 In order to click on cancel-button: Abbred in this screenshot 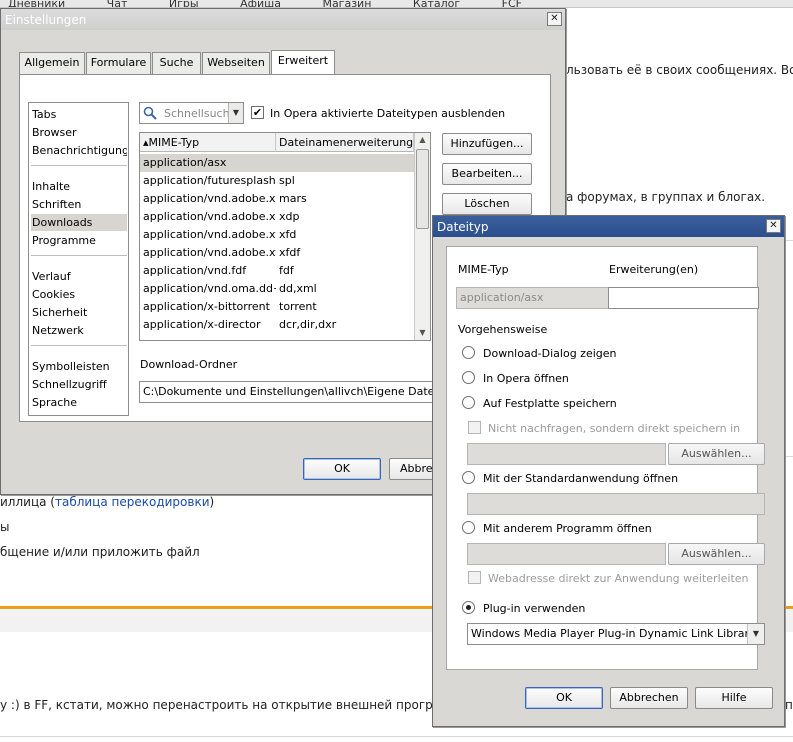, I will do `click(412, 469)`.